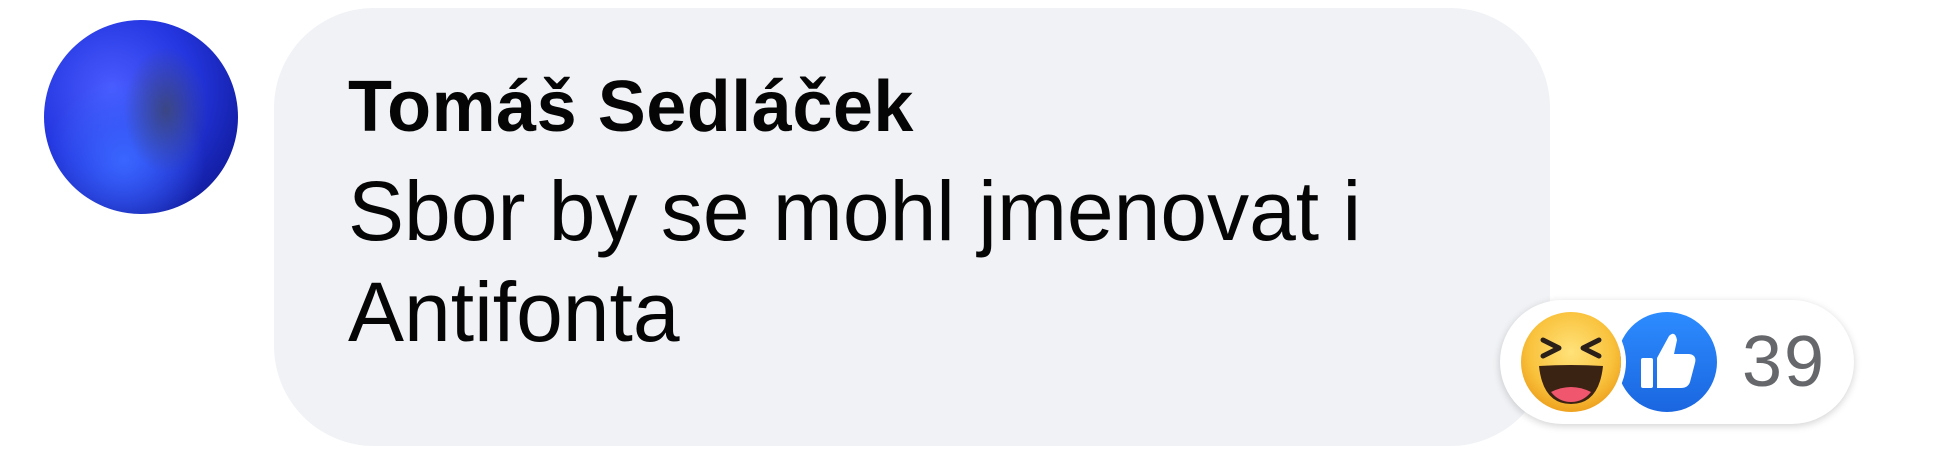 This screenshot has height=454, width=1948. Describe the element at coordinates (919, 107) in the screenshot. I see `comment-author: Tomáš Sedláček` at that location.